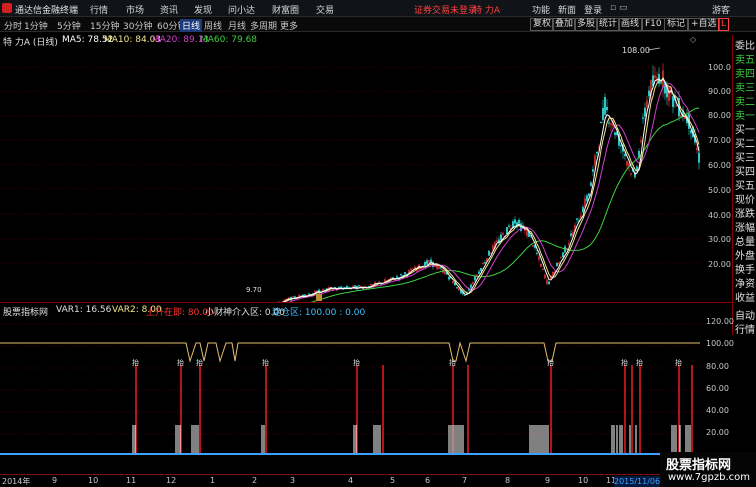  I want to click on quote-label: 买二, so click(745, 142).